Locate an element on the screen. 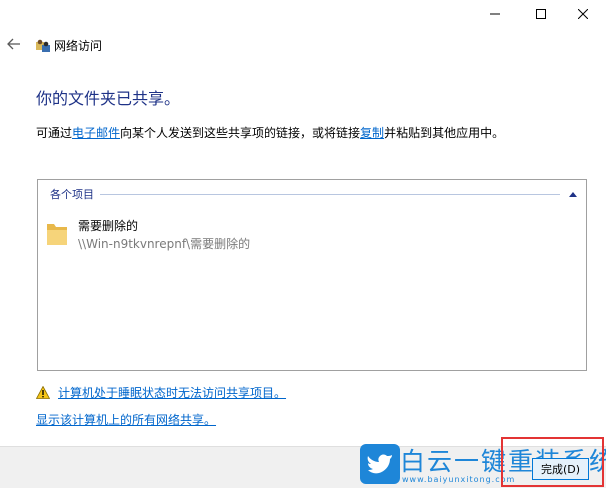  sleep-warning-row: 计算机处于睡眠状态时无法访问共享项目。 is located at coordinates (161, 392).